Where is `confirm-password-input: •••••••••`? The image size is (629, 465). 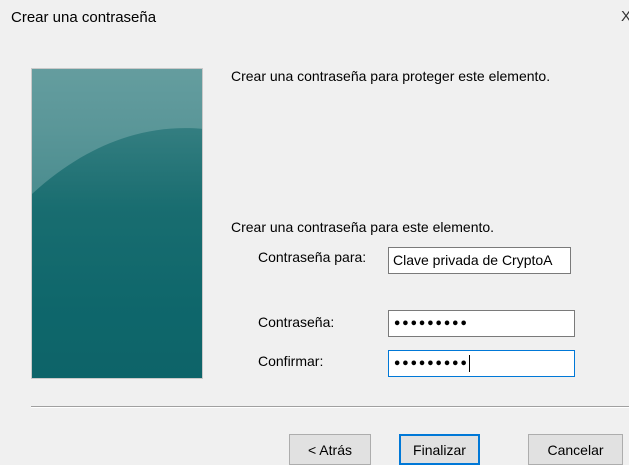 confirm-password-input: ••••••••• is located at coordinates (481, 363).